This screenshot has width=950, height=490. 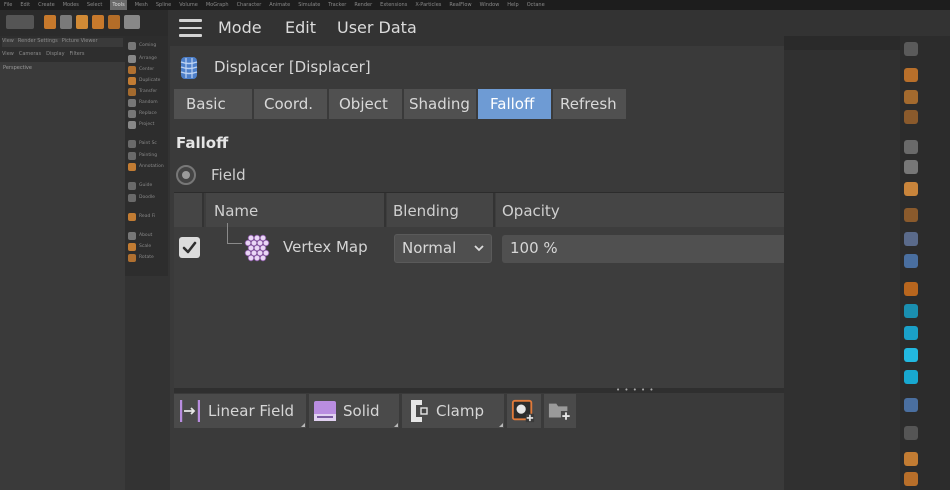 I want to click on mograph-icon, so click(x=911, y=333).